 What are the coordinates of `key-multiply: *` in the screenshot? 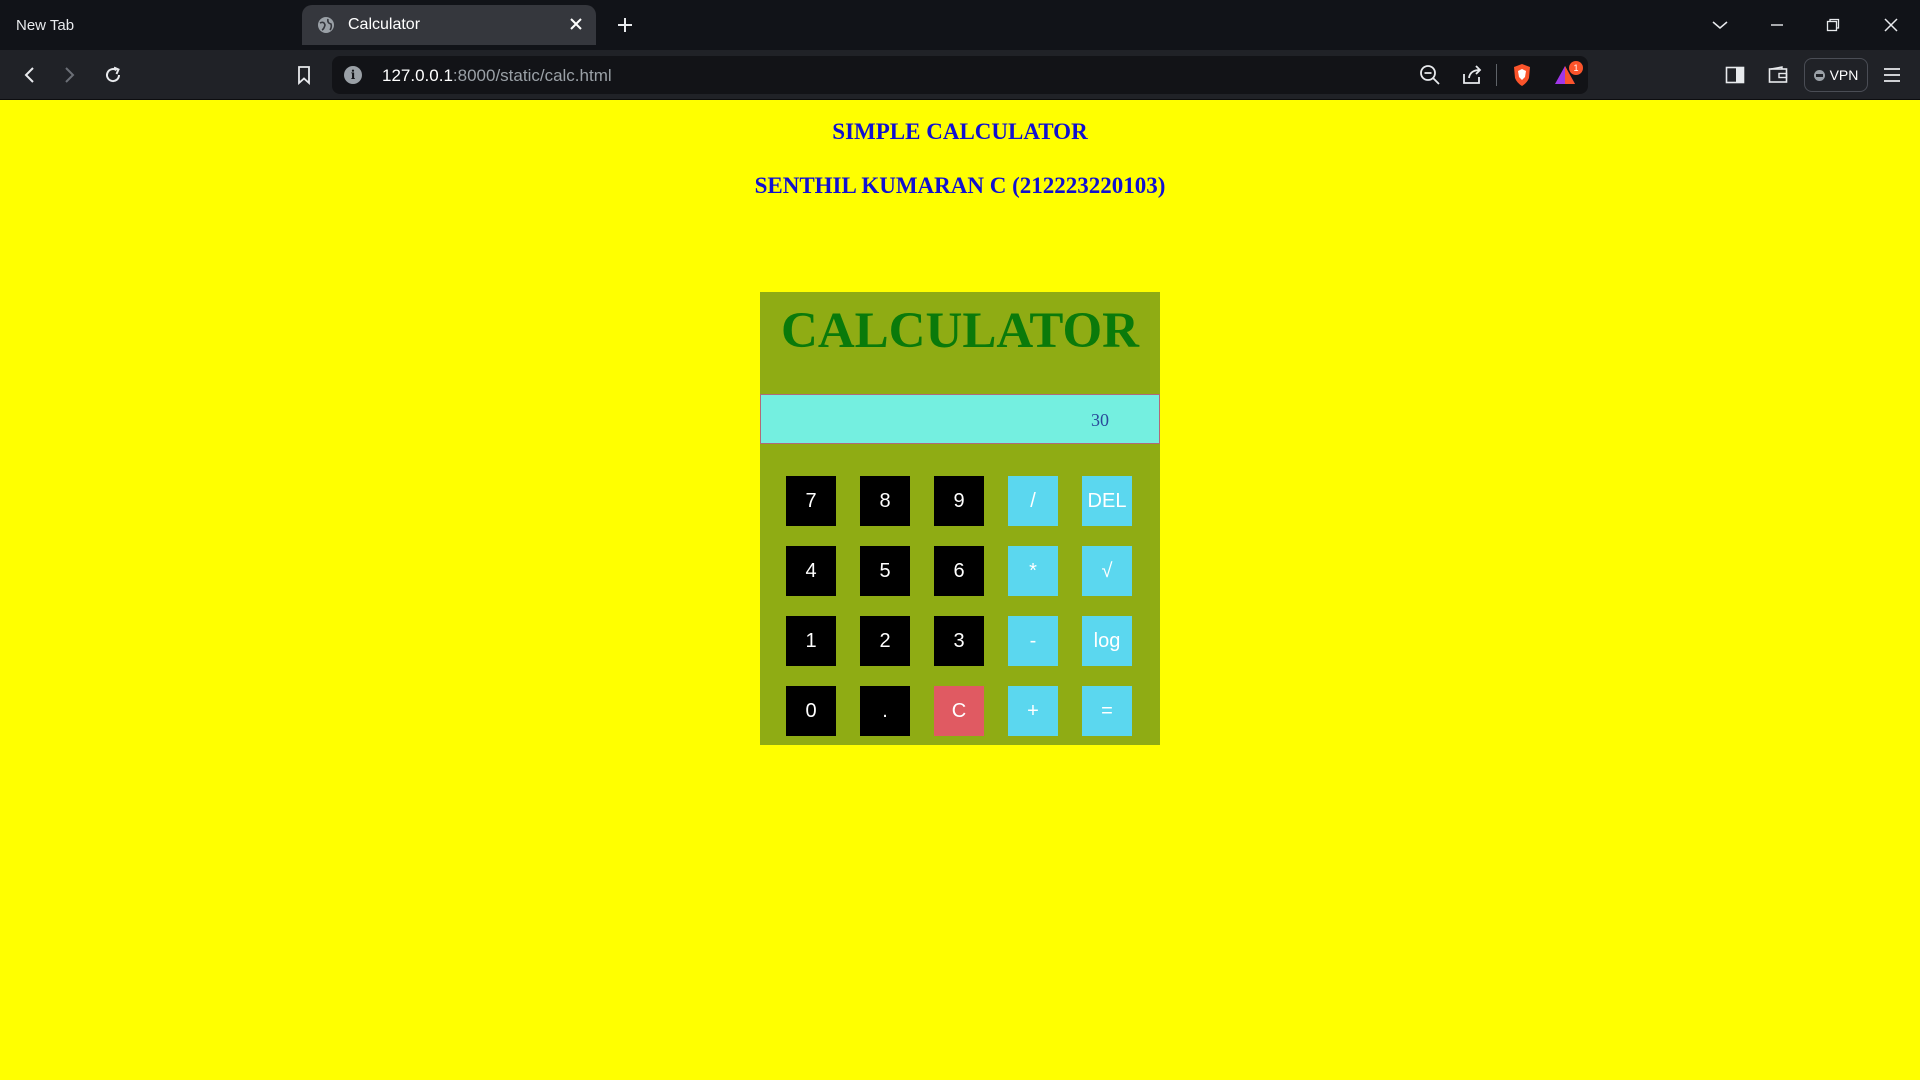 It's located at (1033, 571).